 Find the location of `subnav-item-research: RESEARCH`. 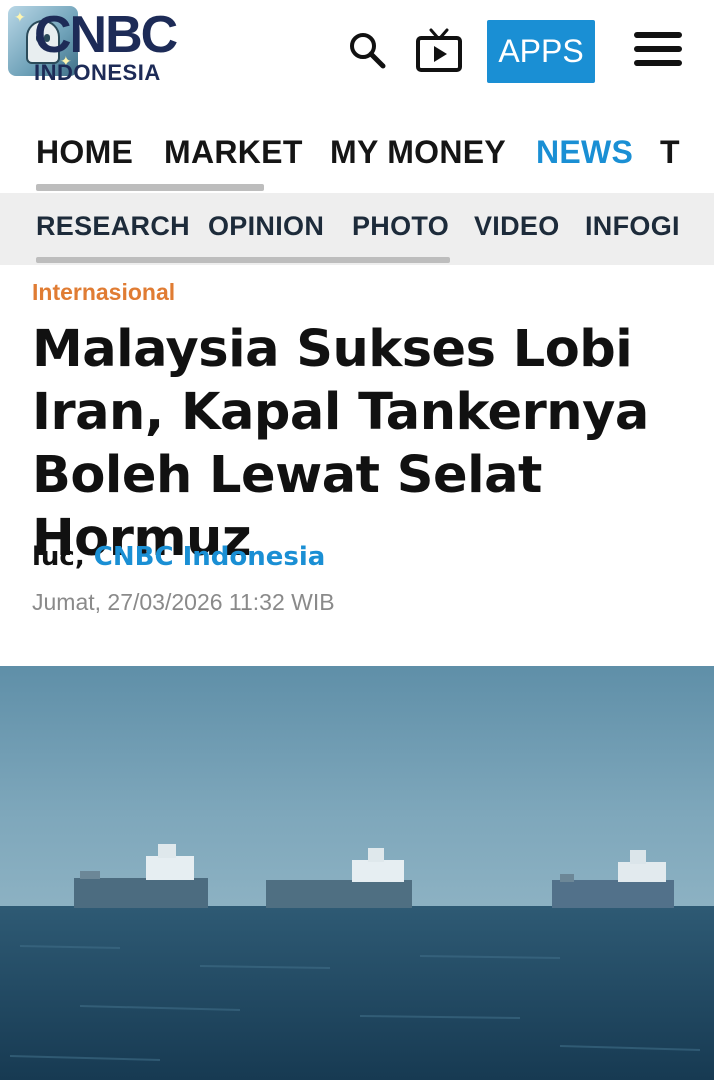

subnav-item-research: RESEARCH is located at coordinates (113, 226).